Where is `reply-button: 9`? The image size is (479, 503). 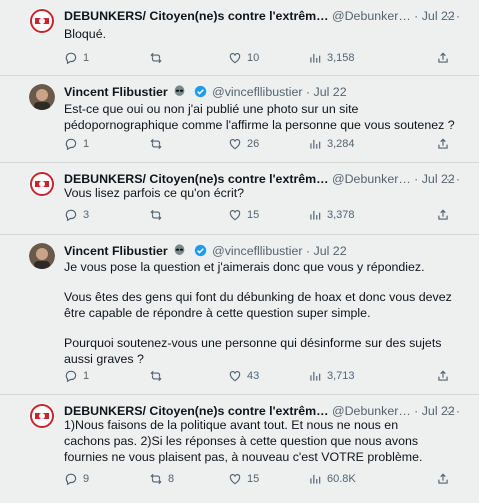 reply-button: 9 is located at coordinates (76, 479).